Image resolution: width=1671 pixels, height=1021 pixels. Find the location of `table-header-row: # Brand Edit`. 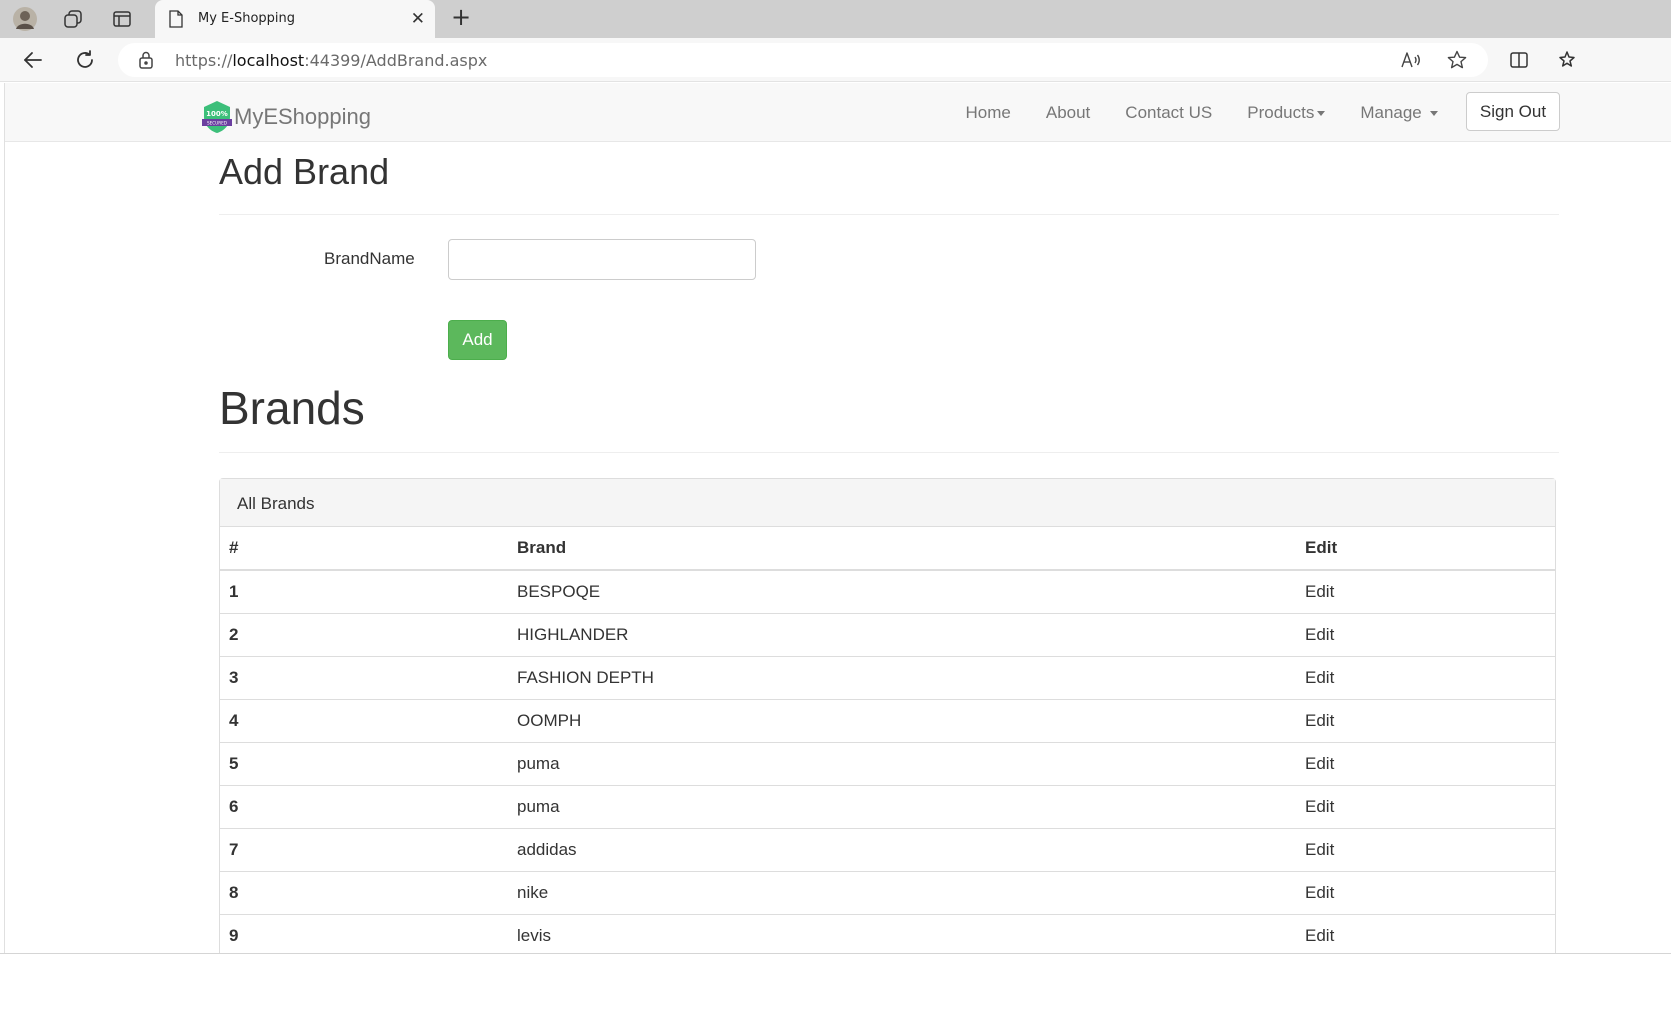

table-header-row: # Brand Edit is located at coordinates (887, 549).